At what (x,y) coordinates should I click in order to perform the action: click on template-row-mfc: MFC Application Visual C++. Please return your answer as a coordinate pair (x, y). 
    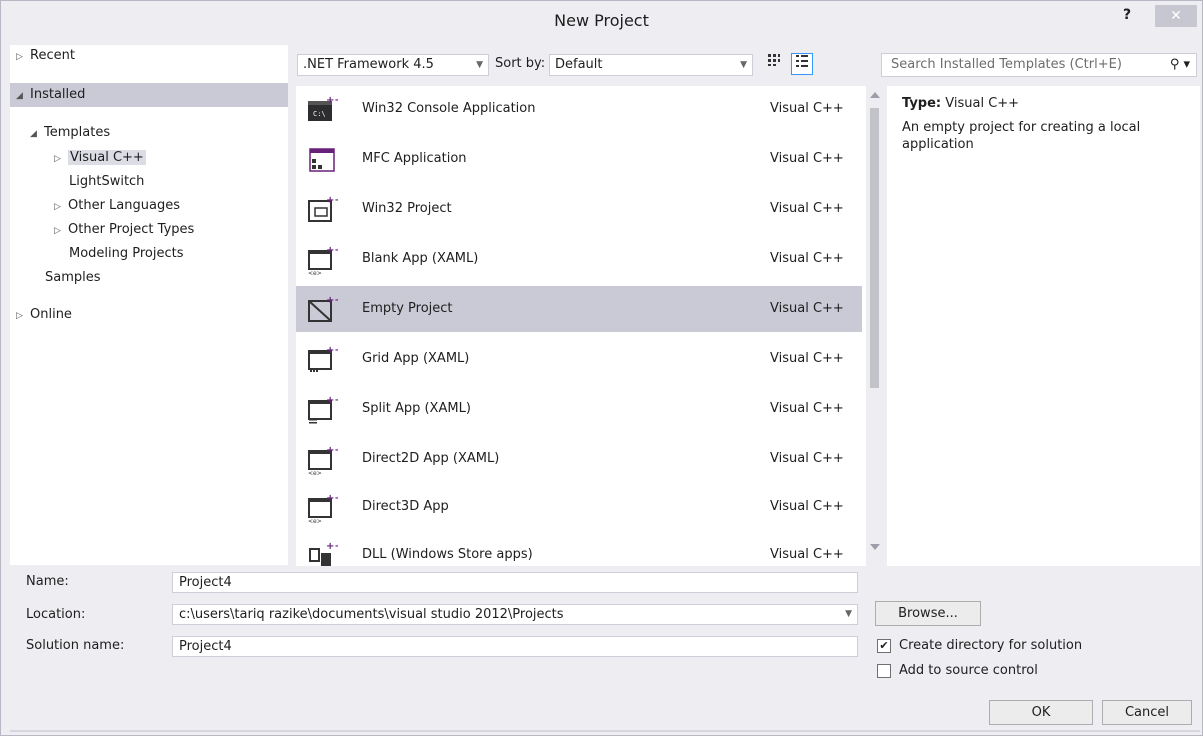
    Looking at the image, I should click on (579, 159).